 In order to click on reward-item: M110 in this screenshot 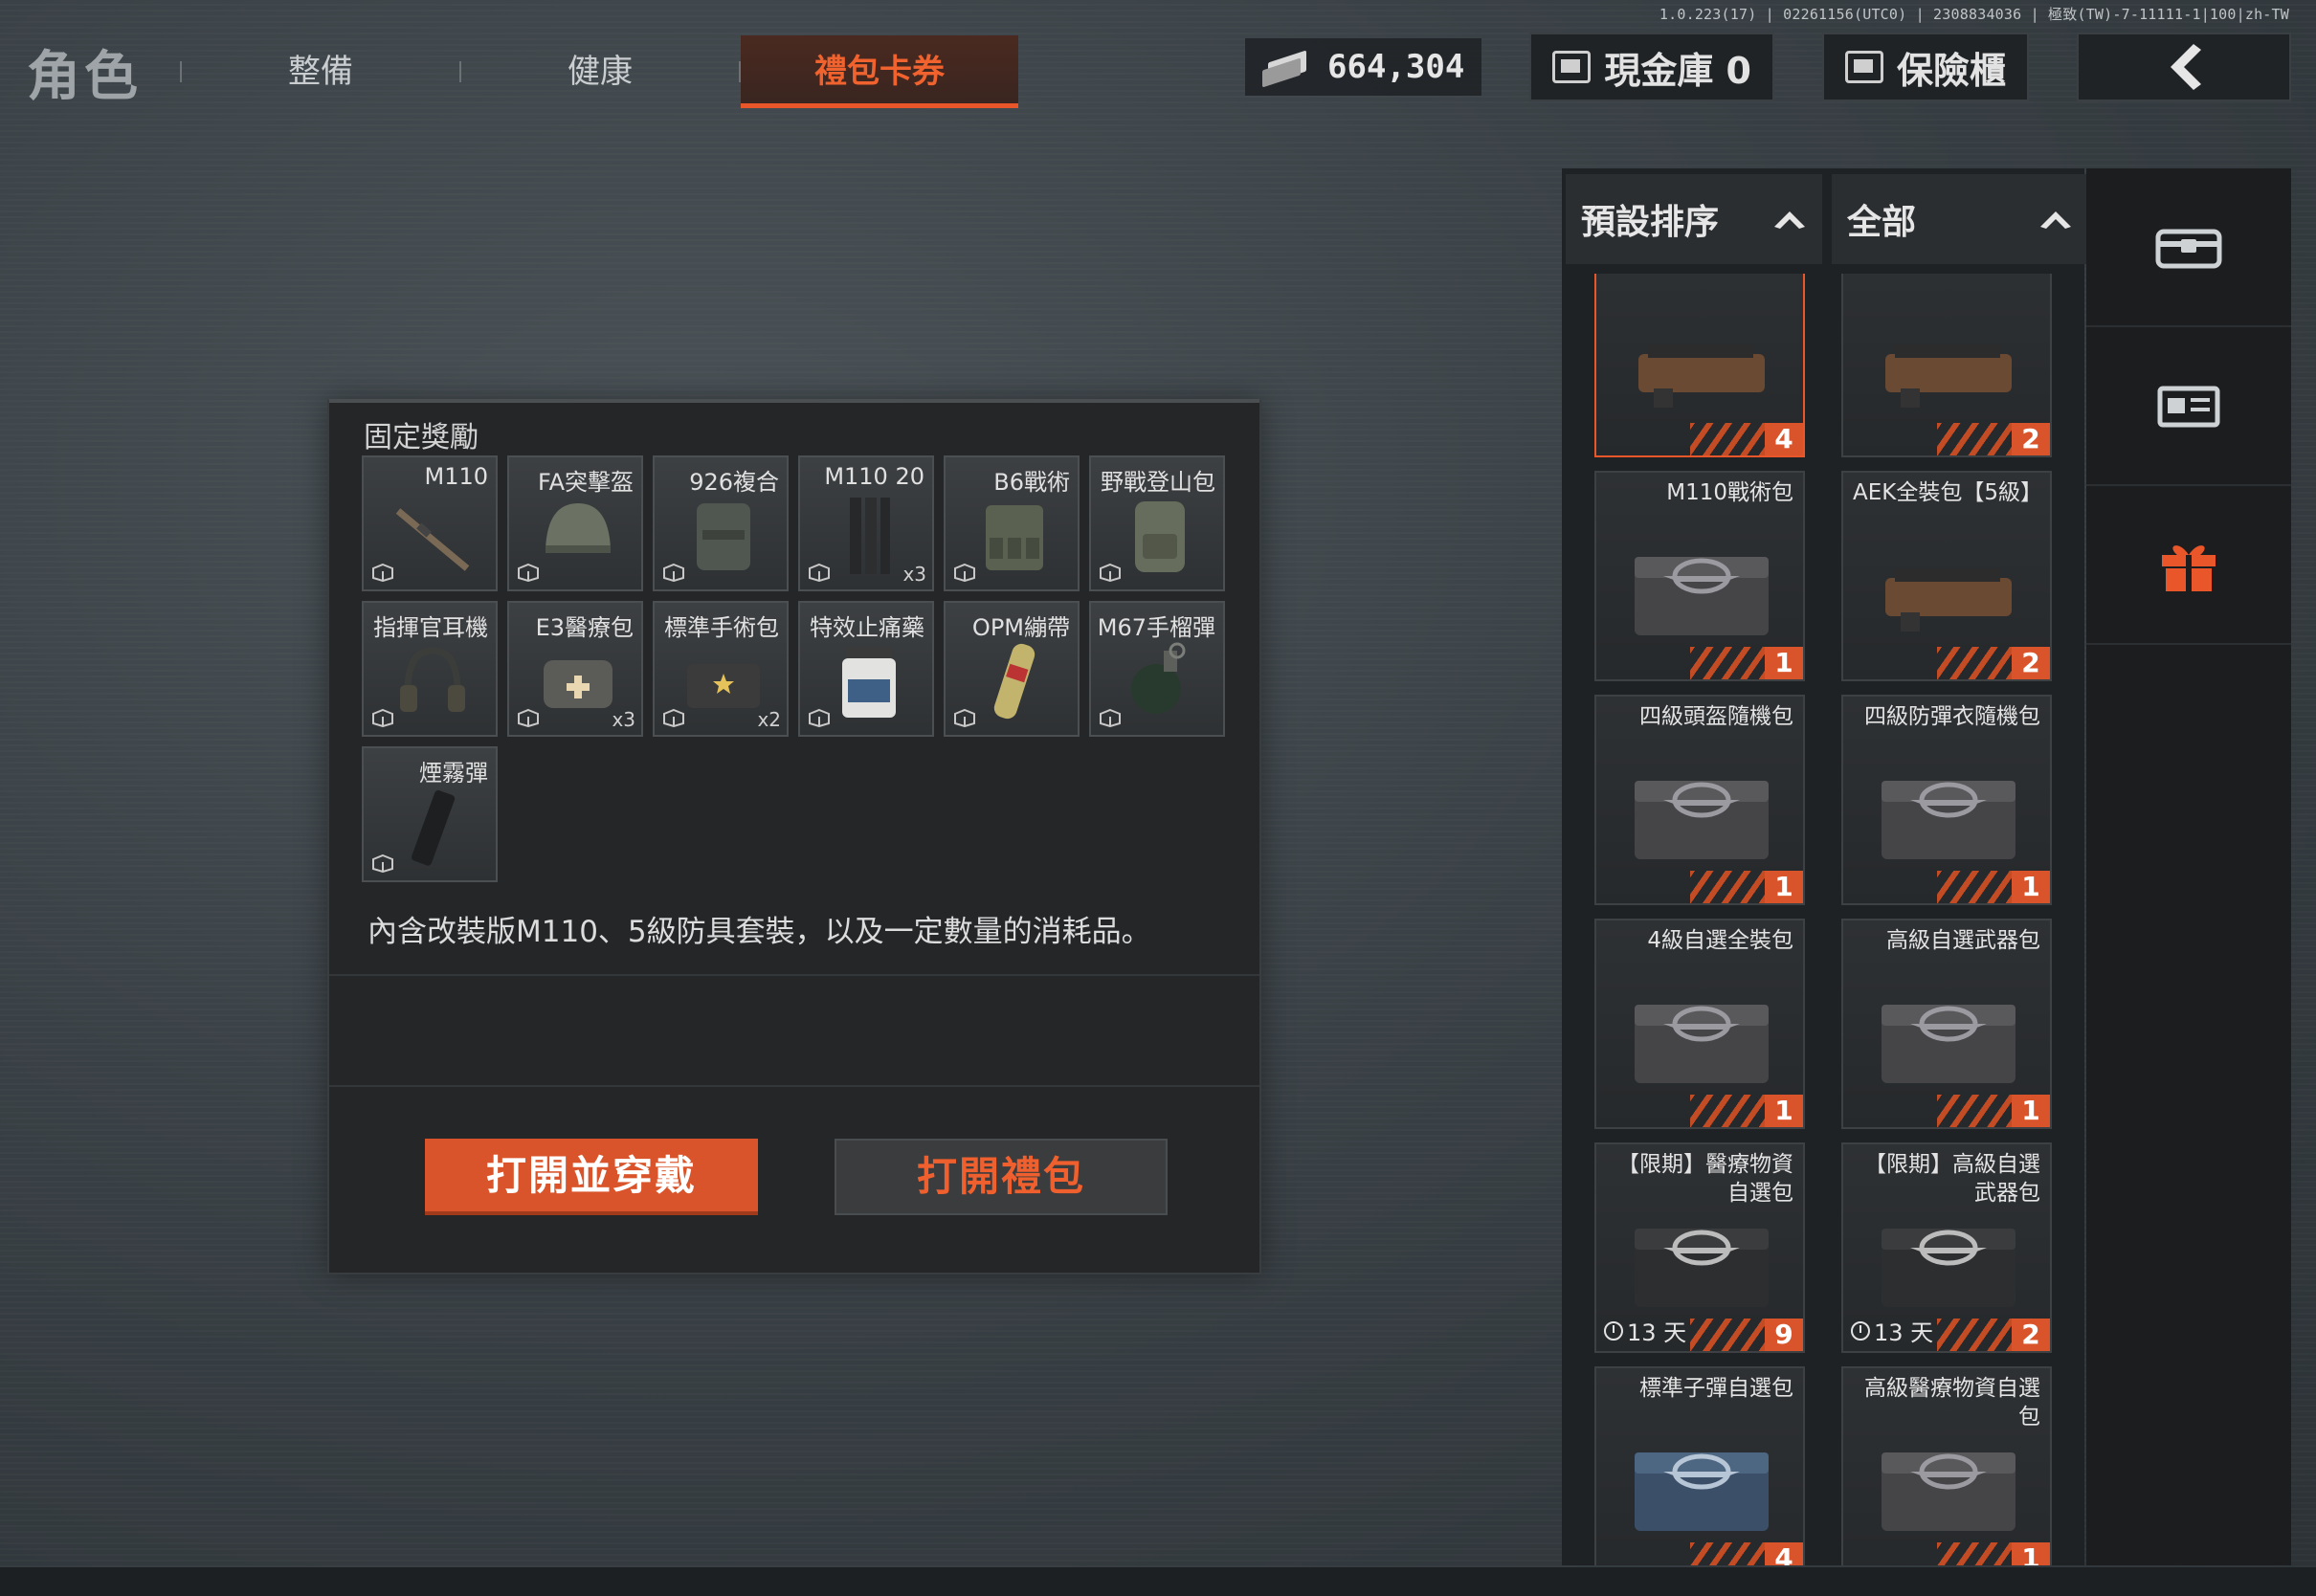, I will do `click(430, 523)`.